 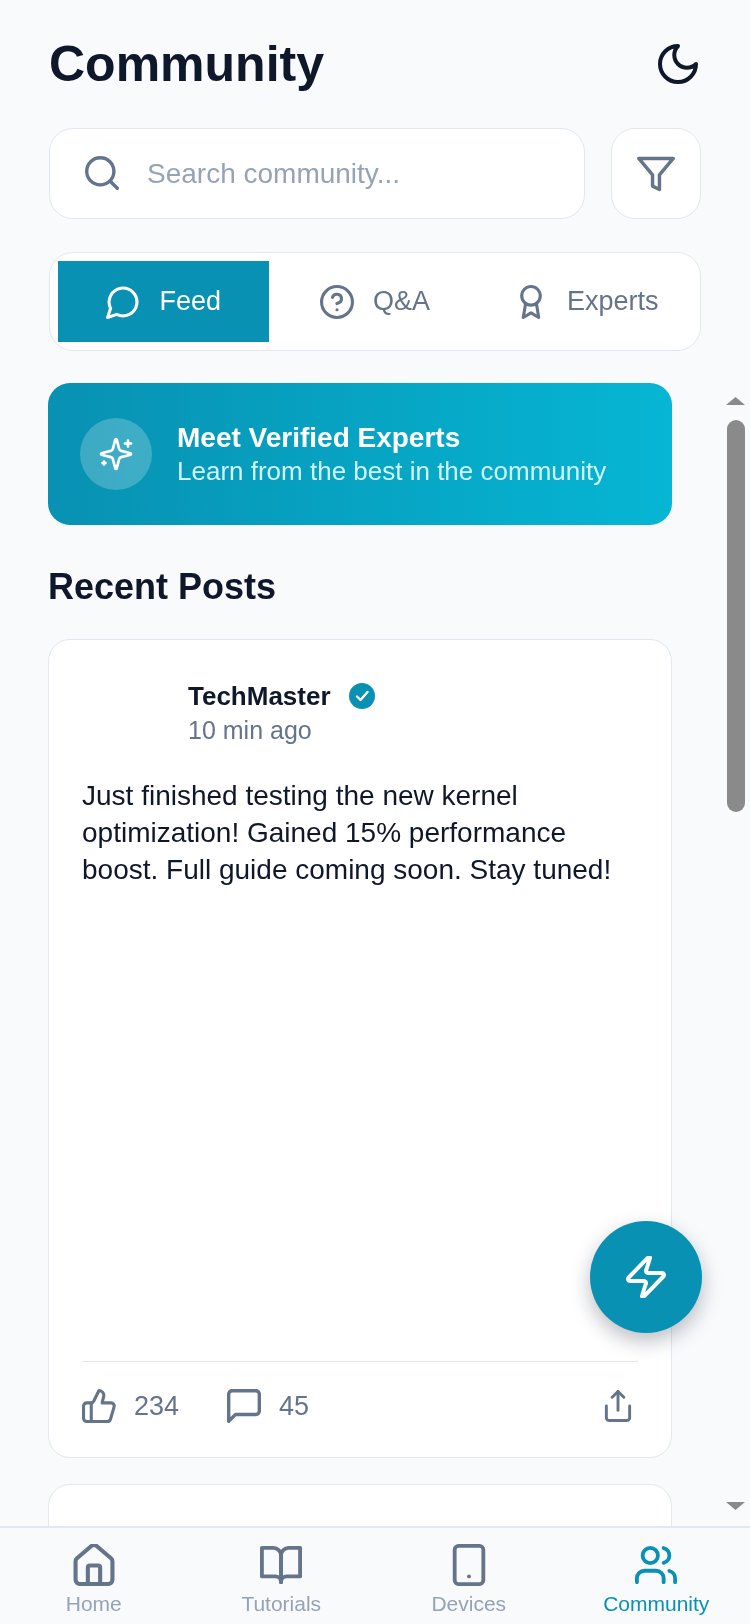 I want to click on chat-bubble-icon, so click(x=123, y=301).